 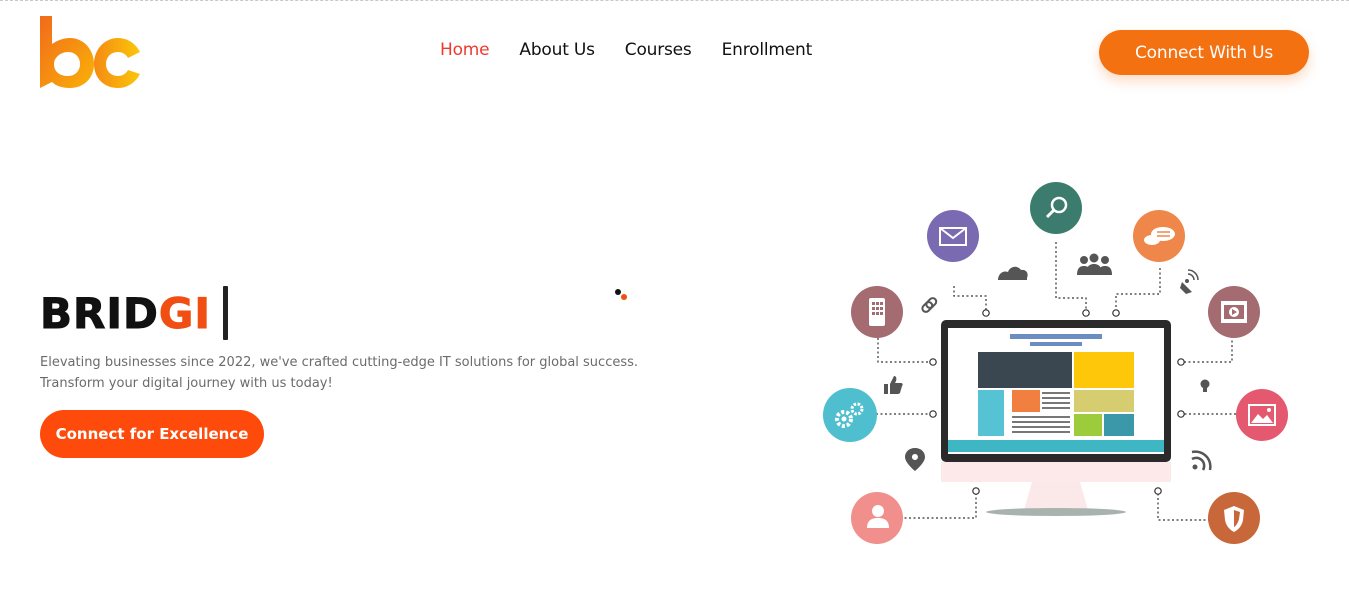 I want to click on shield-icon, so click(x=1234, y=518).